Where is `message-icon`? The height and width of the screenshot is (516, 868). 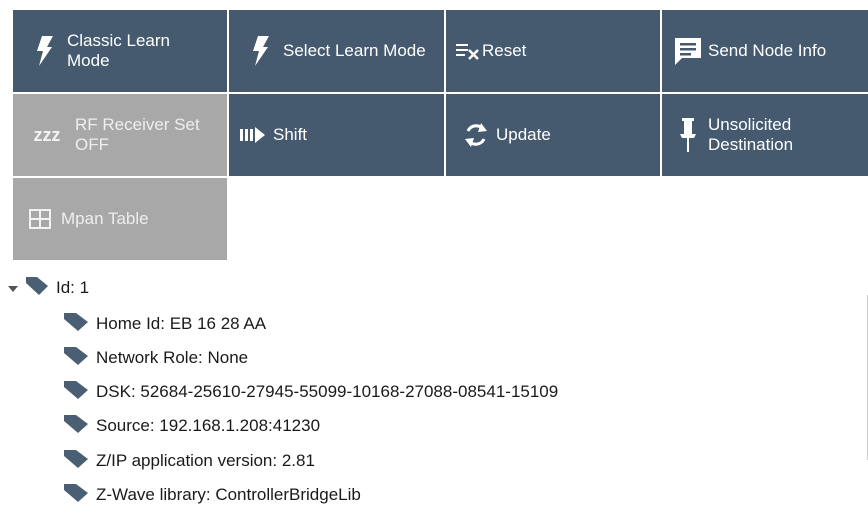
message-icon is located at coordinates (688, 51).